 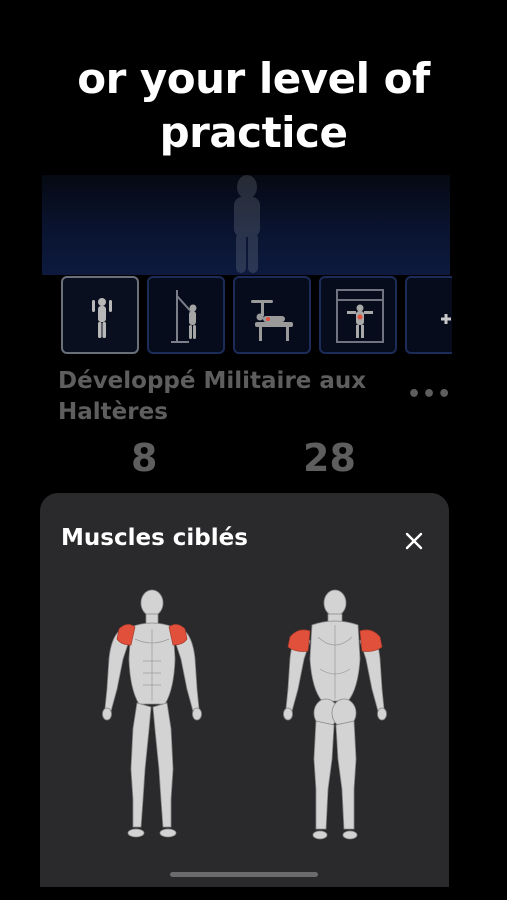 I want to click on more-dots-icon: •••, so click(x=429, y=394).